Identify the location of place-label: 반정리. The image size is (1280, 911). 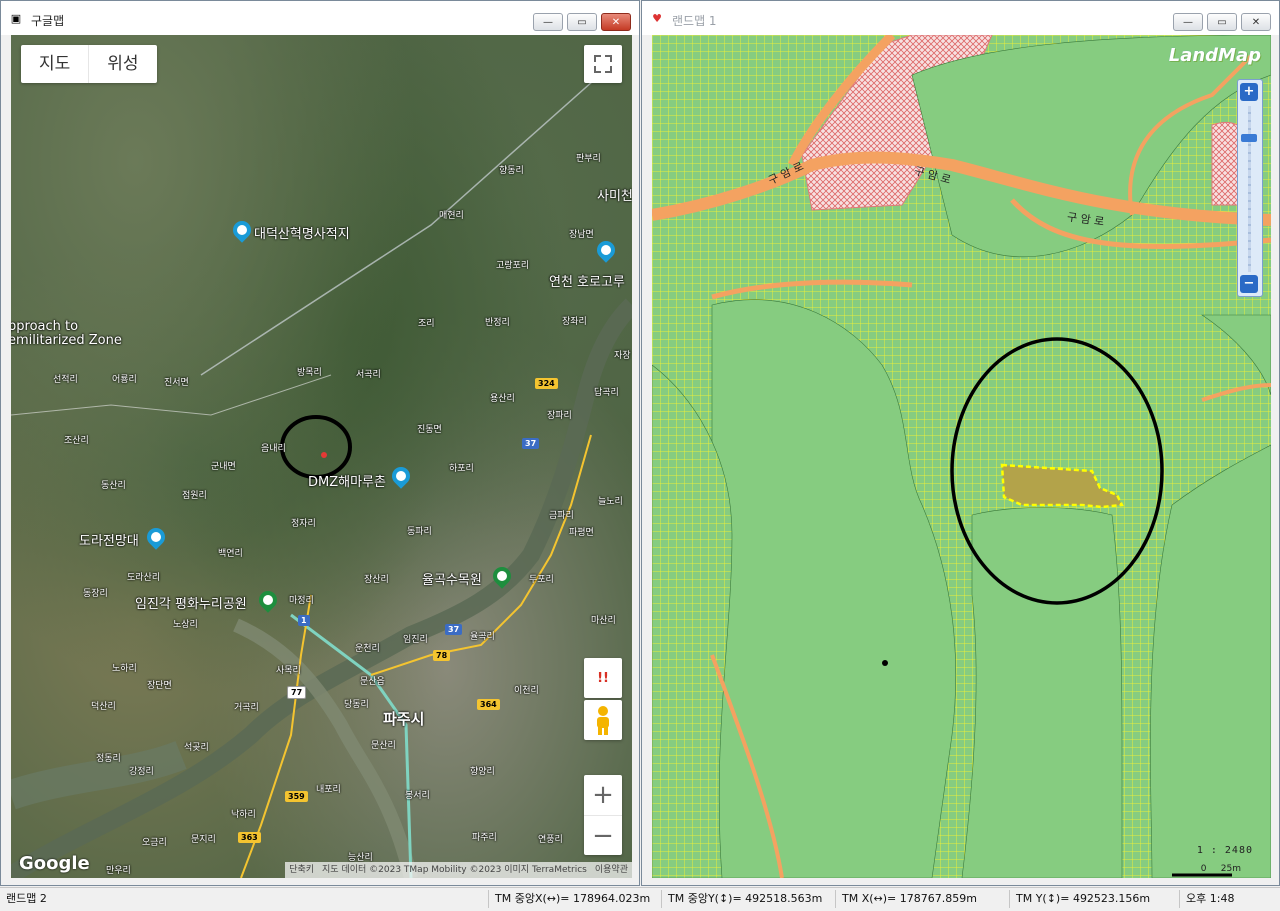
(497, 323).